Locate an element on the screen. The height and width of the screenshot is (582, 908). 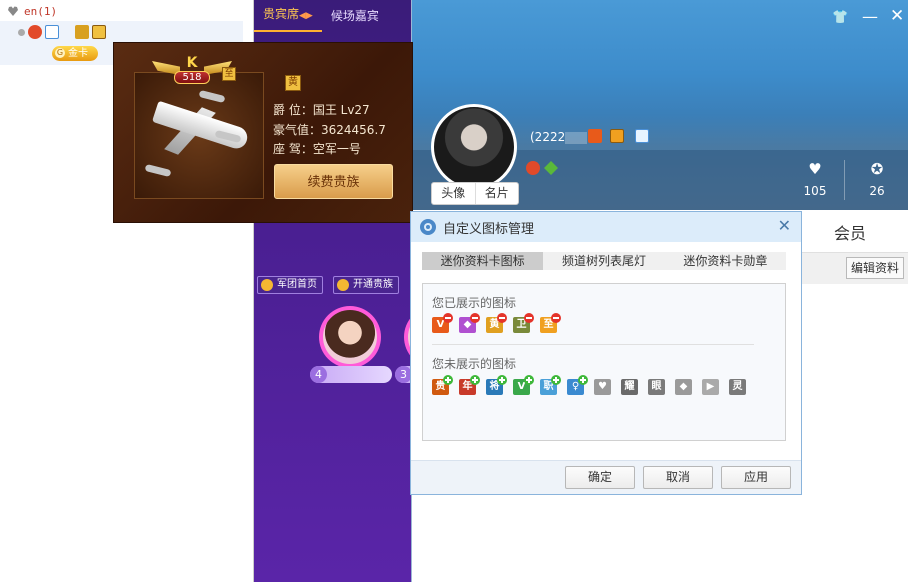
noble-yellow-icon is located at coordinates (99, 32).